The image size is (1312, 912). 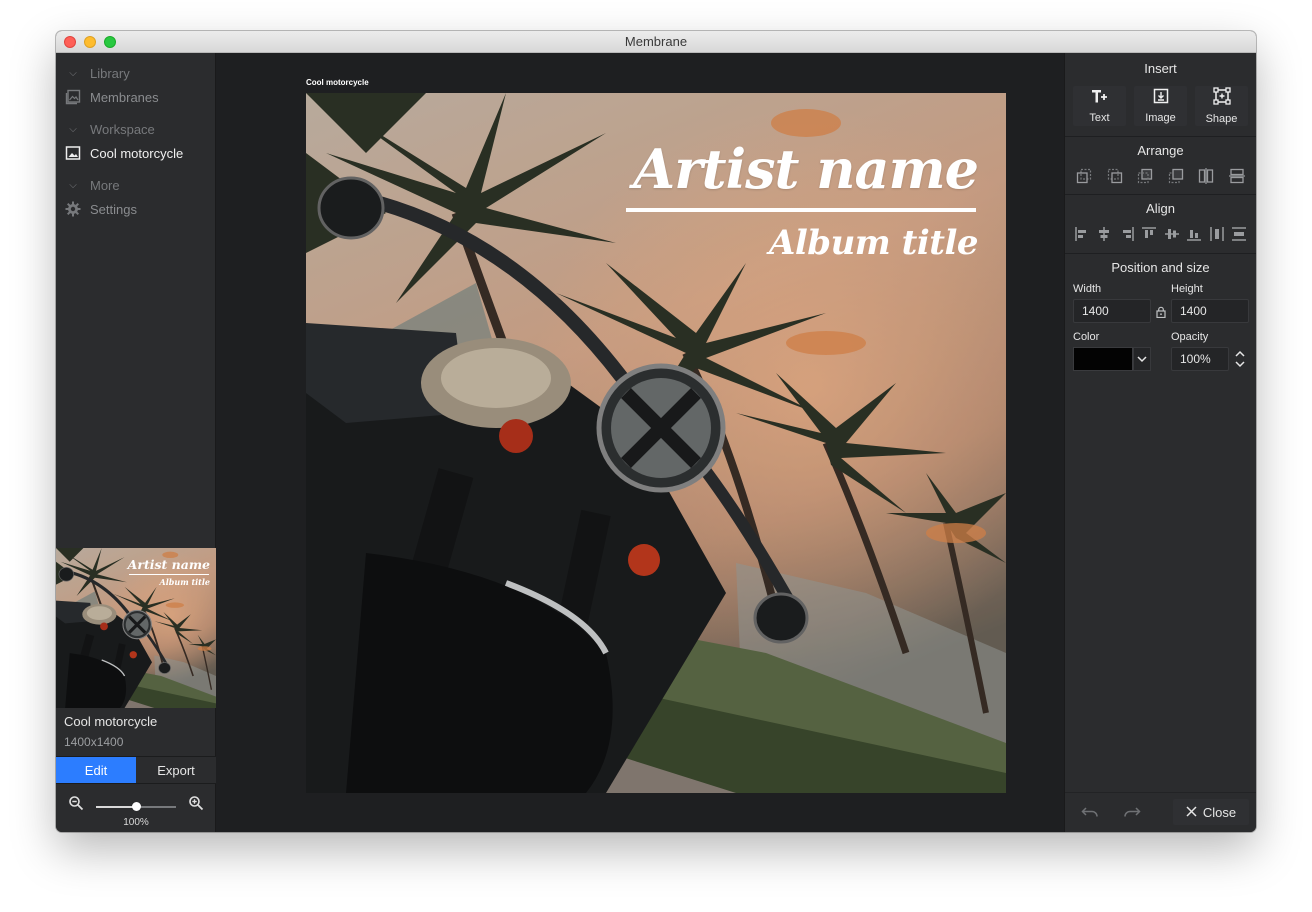 I want to click on align-left-icon, so click(x=1082, y=234).